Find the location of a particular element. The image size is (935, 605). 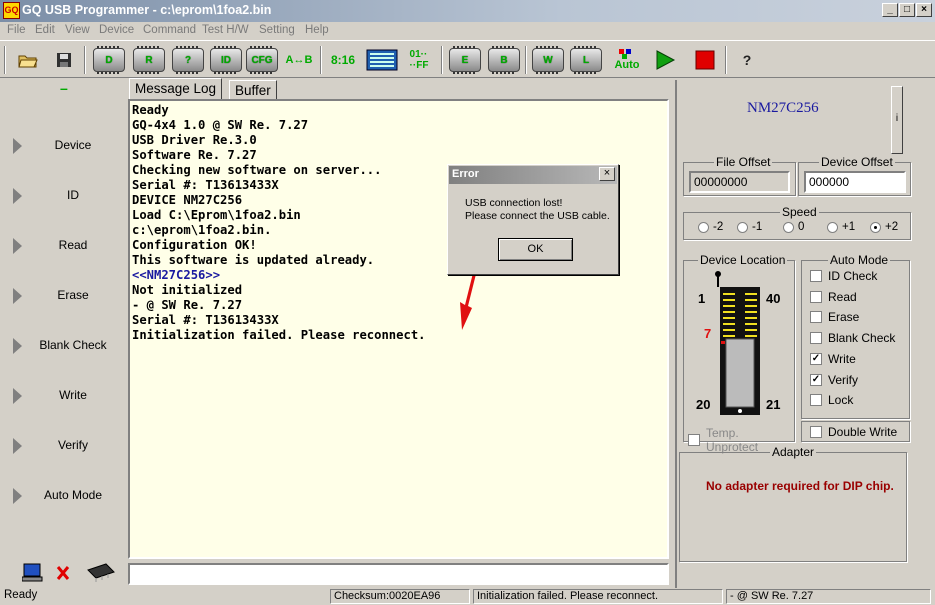

buffer-editor-icon is located at coordinates (382, 60).